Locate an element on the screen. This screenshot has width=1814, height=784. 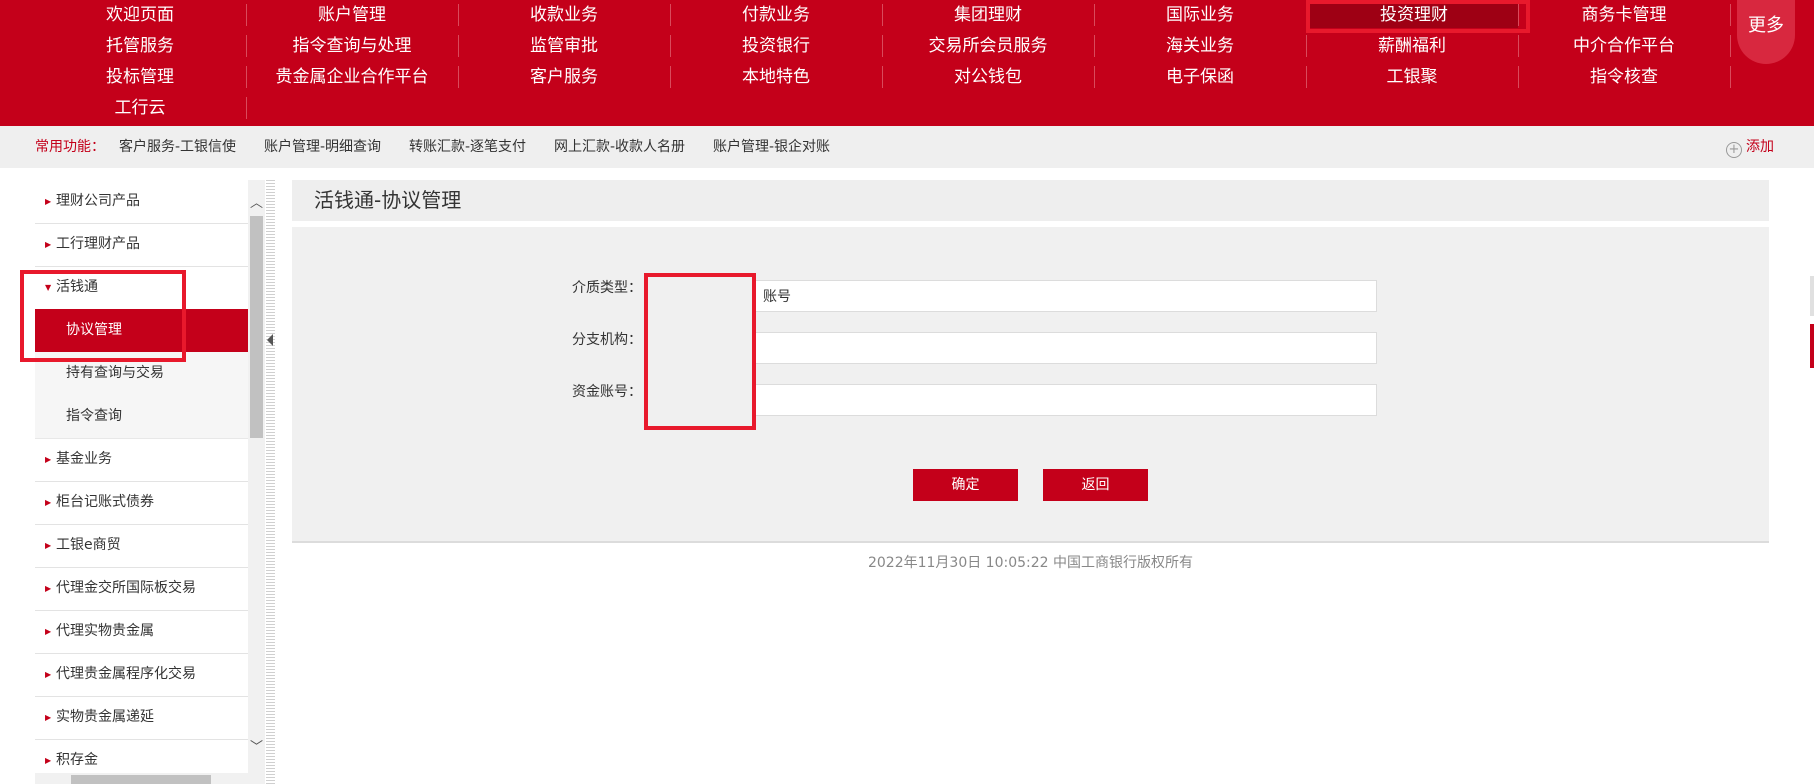
nav-item-investment: 投资理财 is located at coordinates (1414, 15).